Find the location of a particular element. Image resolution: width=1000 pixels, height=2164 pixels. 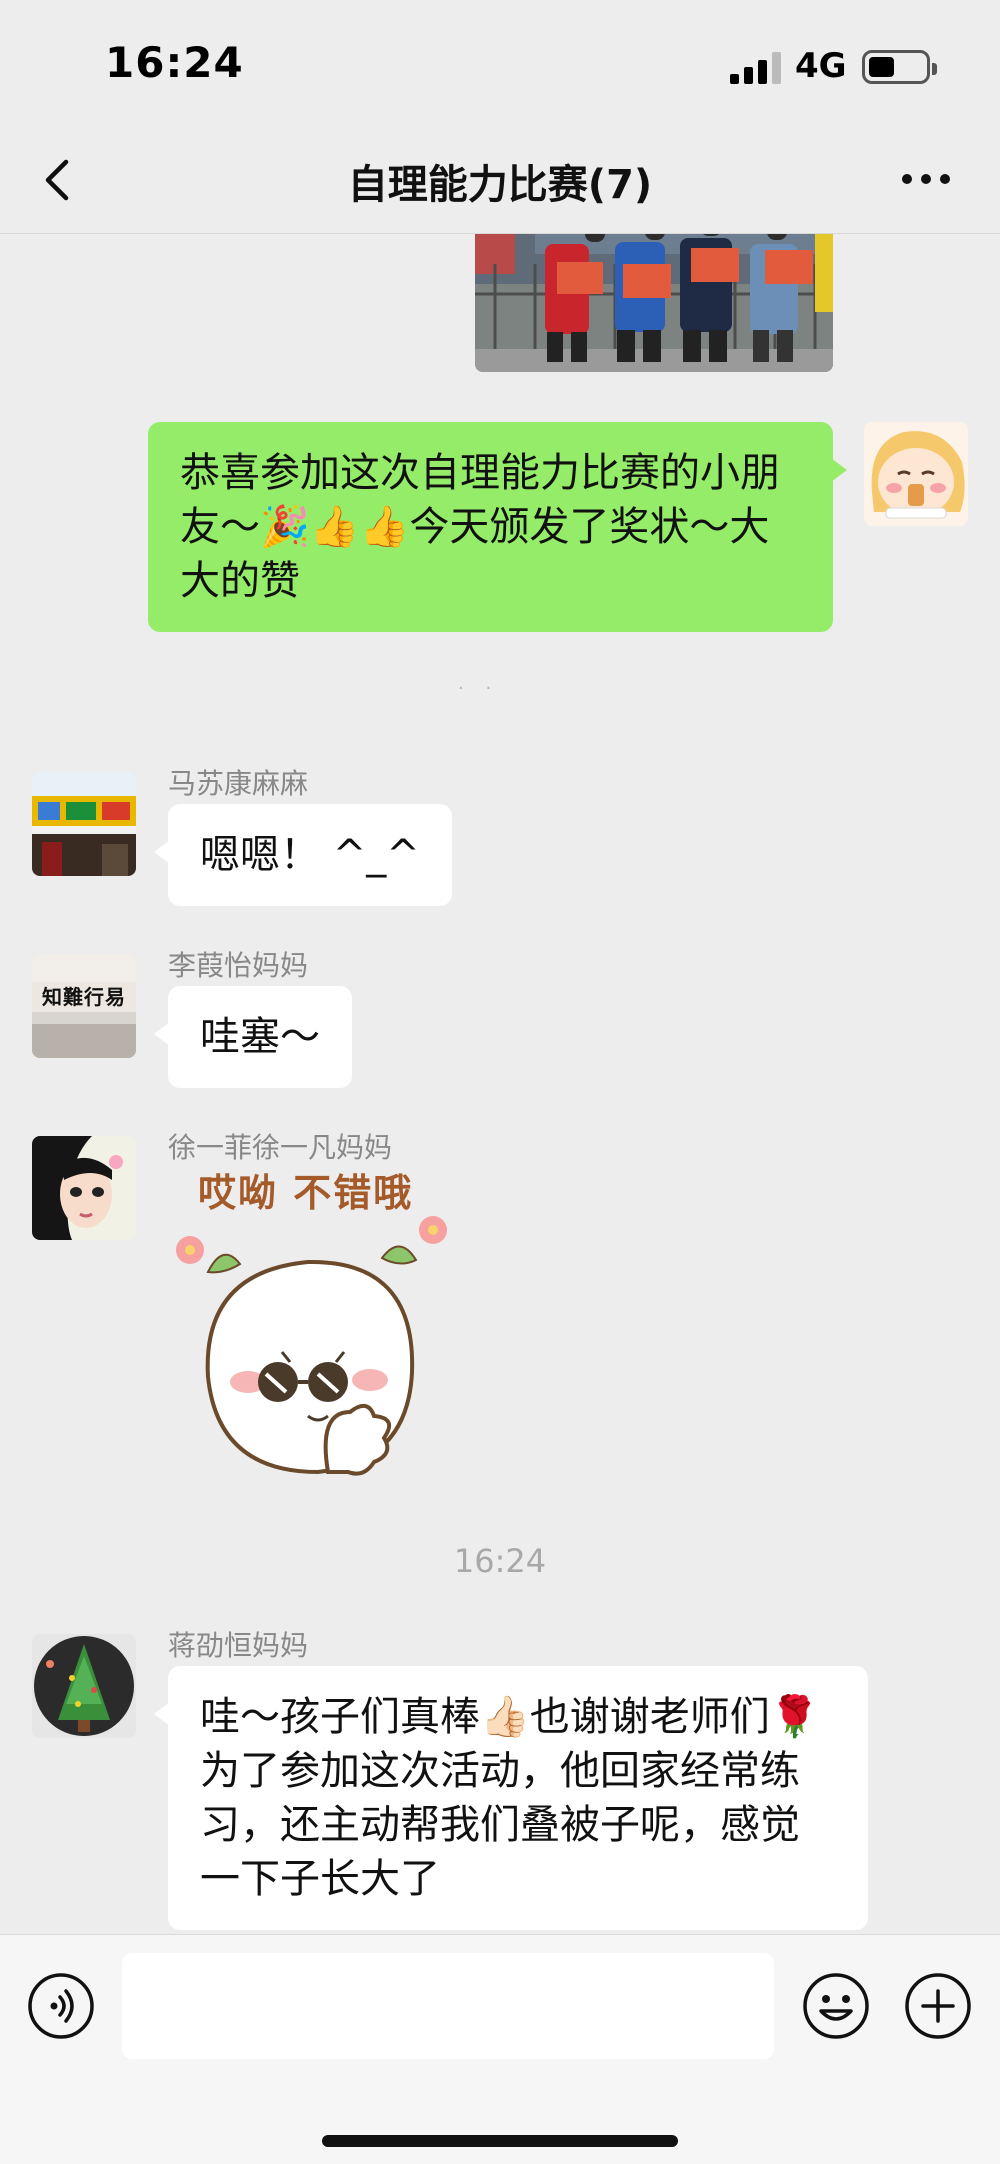

sticker-message: 哎呦 不错哦 is located at coordinates (318, 1332).